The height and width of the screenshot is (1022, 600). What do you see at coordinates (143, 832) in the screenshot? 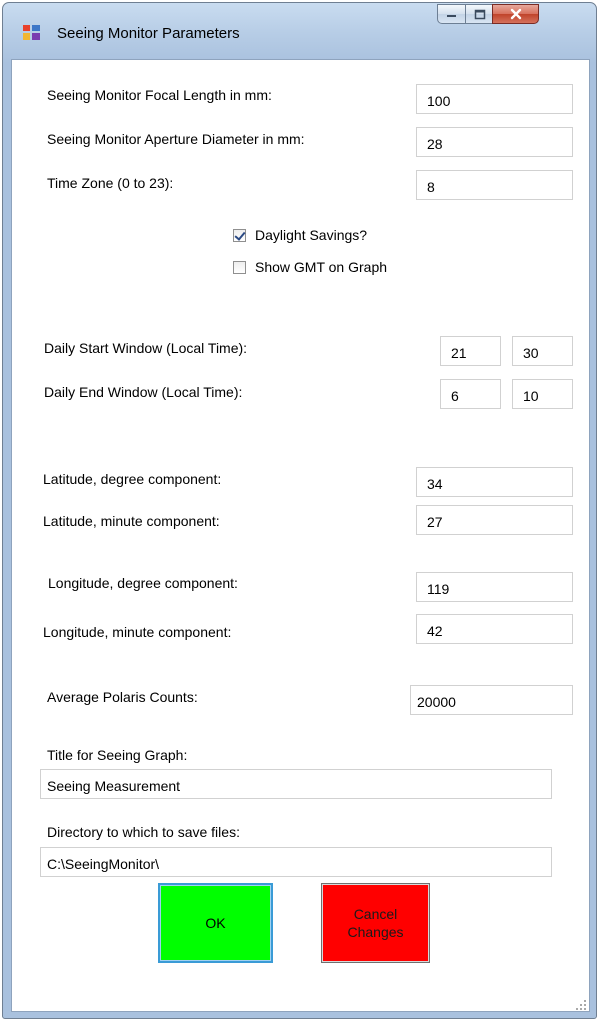
I see `save-dir-label: Directory to which to save files:` at bounding box center [143, 832].